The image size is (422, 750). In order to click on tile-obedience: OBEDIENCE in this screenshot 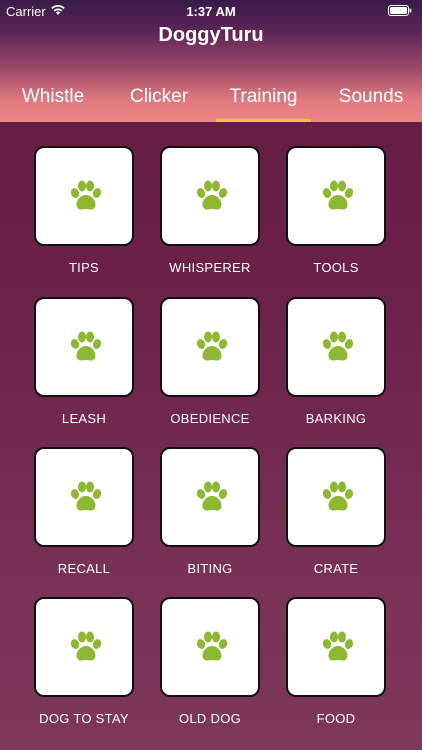, I will do `click(210, 361)`.